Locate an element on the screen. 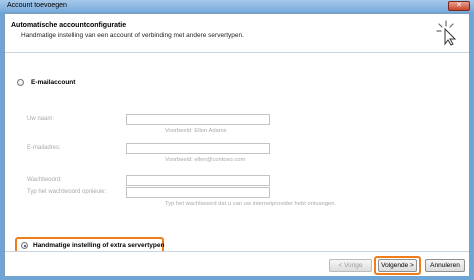  password-confirm-field is located at coordinates (198, 192).